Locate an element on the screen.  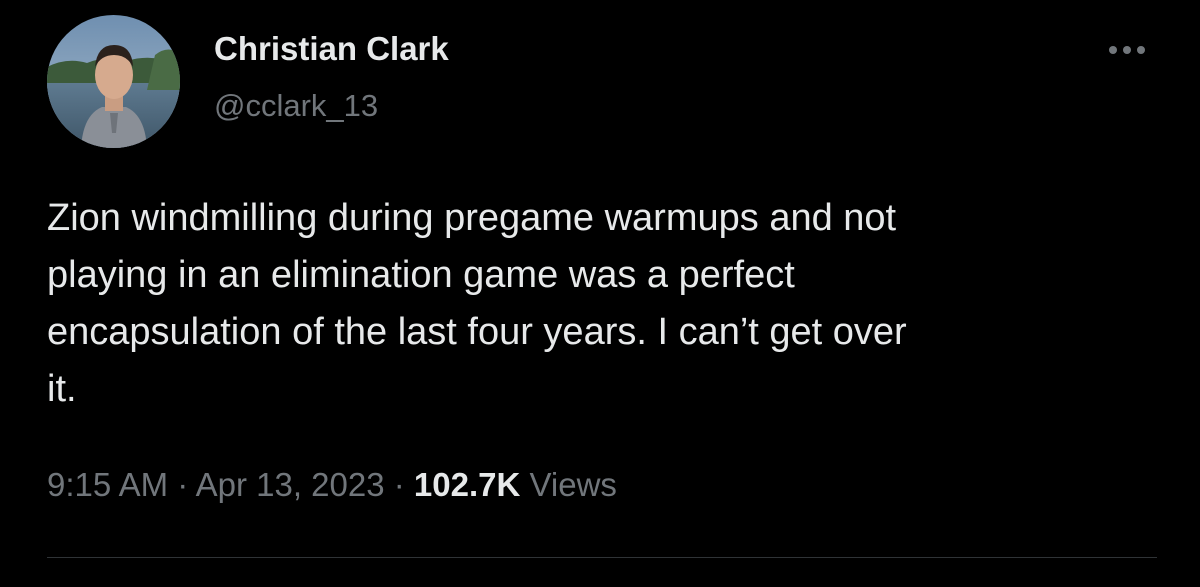
tweet-time: 9:15 AM is located at coordinates (107, 484).